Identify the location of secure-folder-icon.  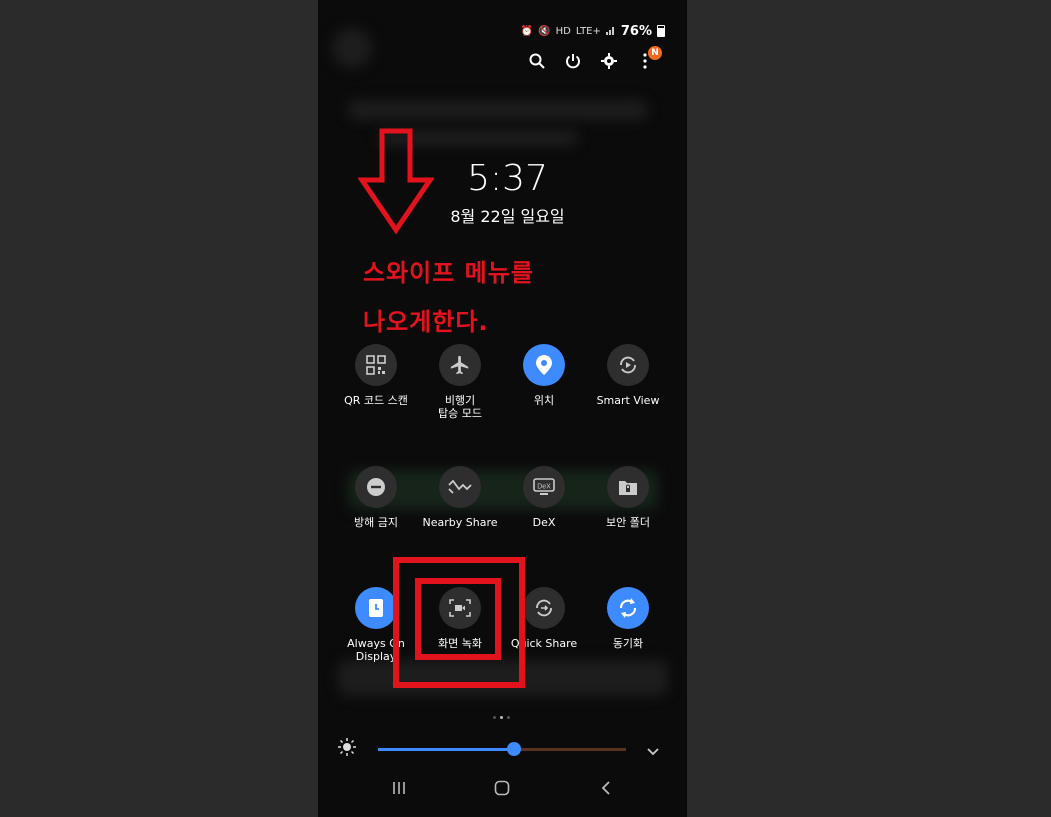
(628, 487).